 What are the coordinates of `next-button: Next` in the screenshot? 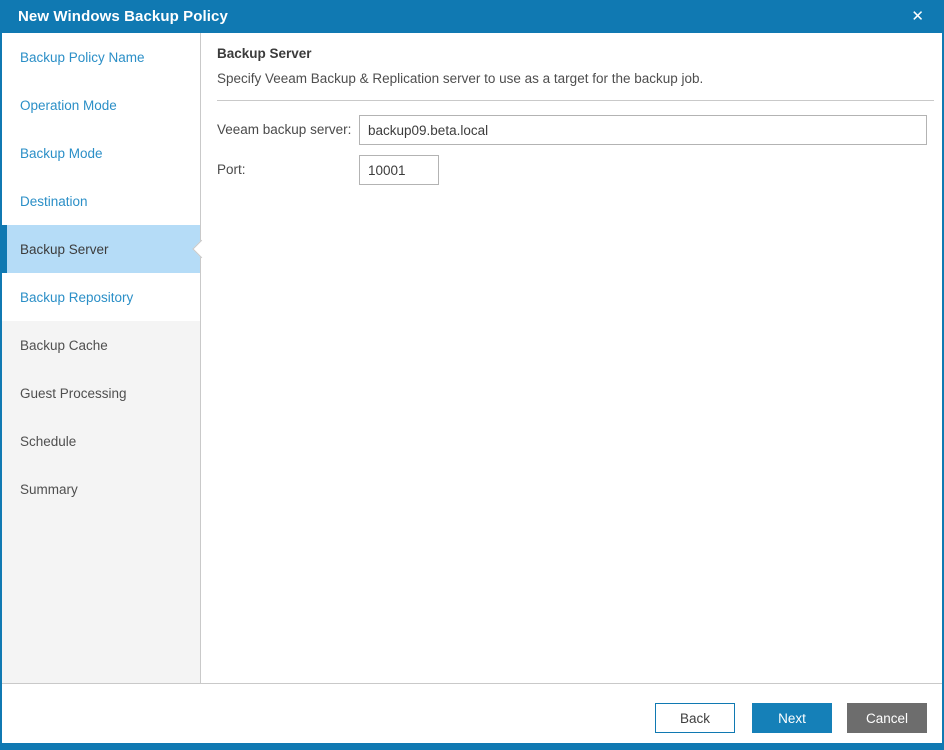 It's located at (792, 718).